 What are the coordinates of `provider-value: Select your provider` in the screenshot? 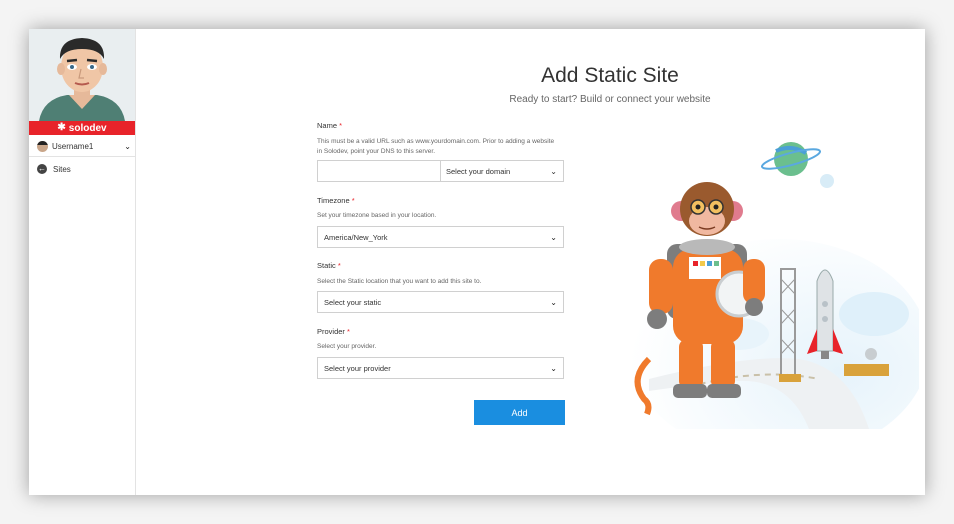 It's located at (357, 368).